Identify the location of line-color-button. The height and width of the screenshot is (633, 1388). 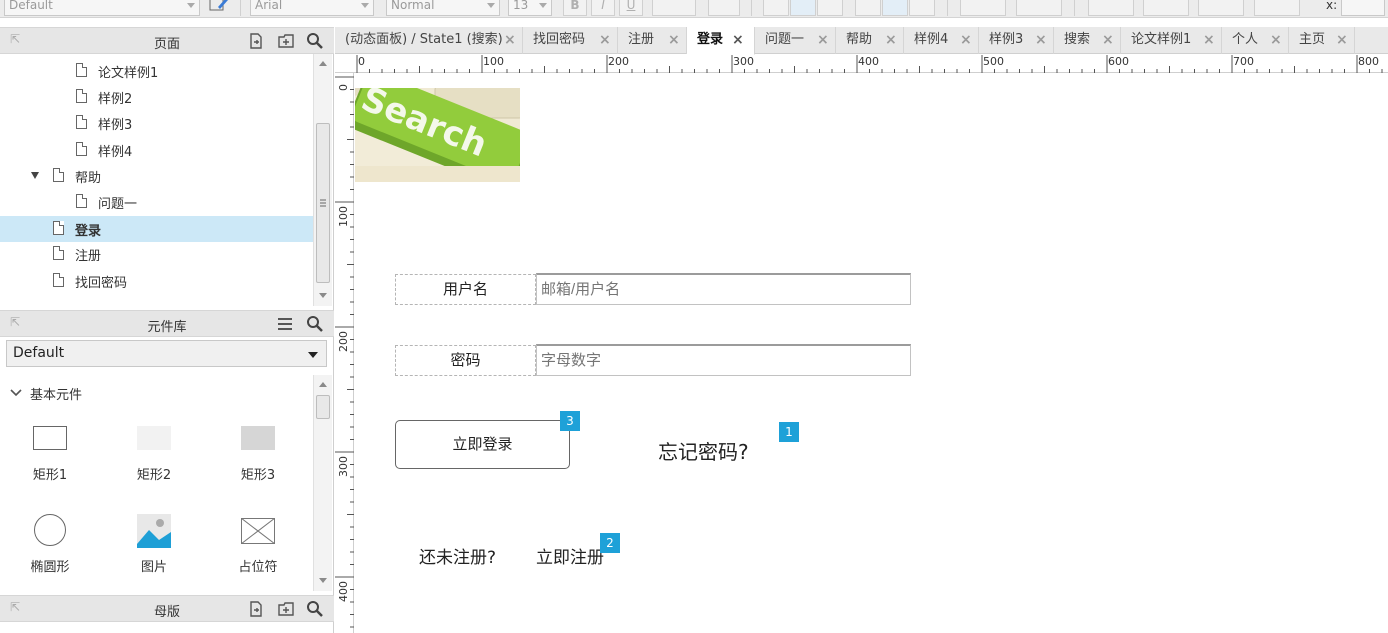
(1111, 8).